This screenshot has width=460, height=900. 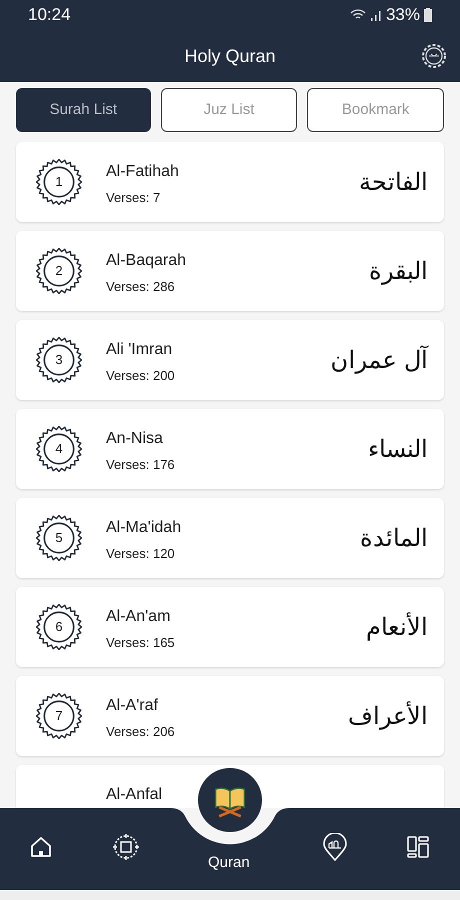 What do you see at coordinates (83, 110) in the screenshot?
I see `tab: Surah List` at bounding box center [83, 110].